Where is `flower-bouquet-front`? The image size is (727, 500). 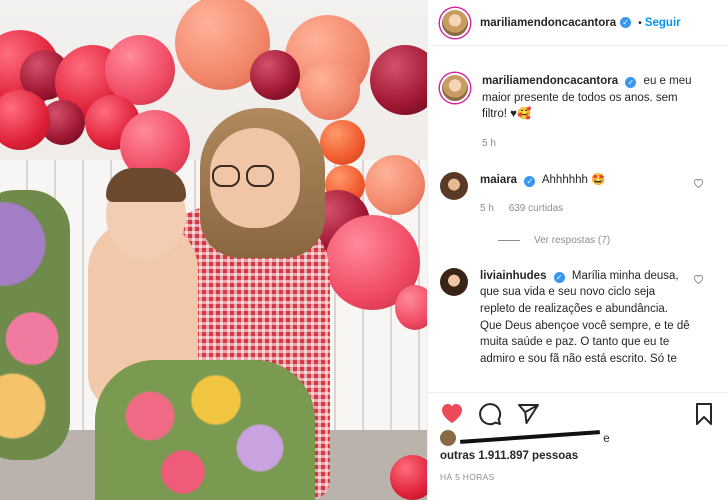
flower-bouquet-front is located at coordinates (205, 430).